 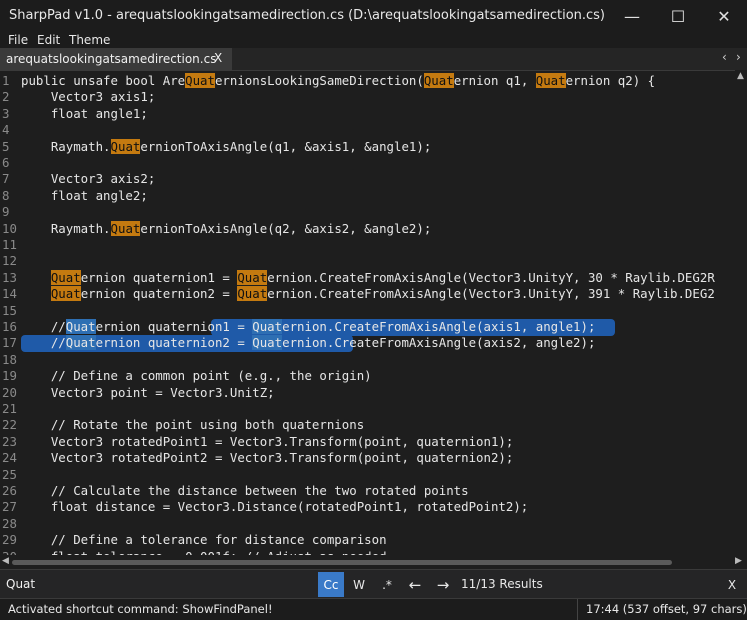 What do you see at coordinates (9, 441) in the screenshot?
I see `line-number: 23` at bounding box center [9, 441].